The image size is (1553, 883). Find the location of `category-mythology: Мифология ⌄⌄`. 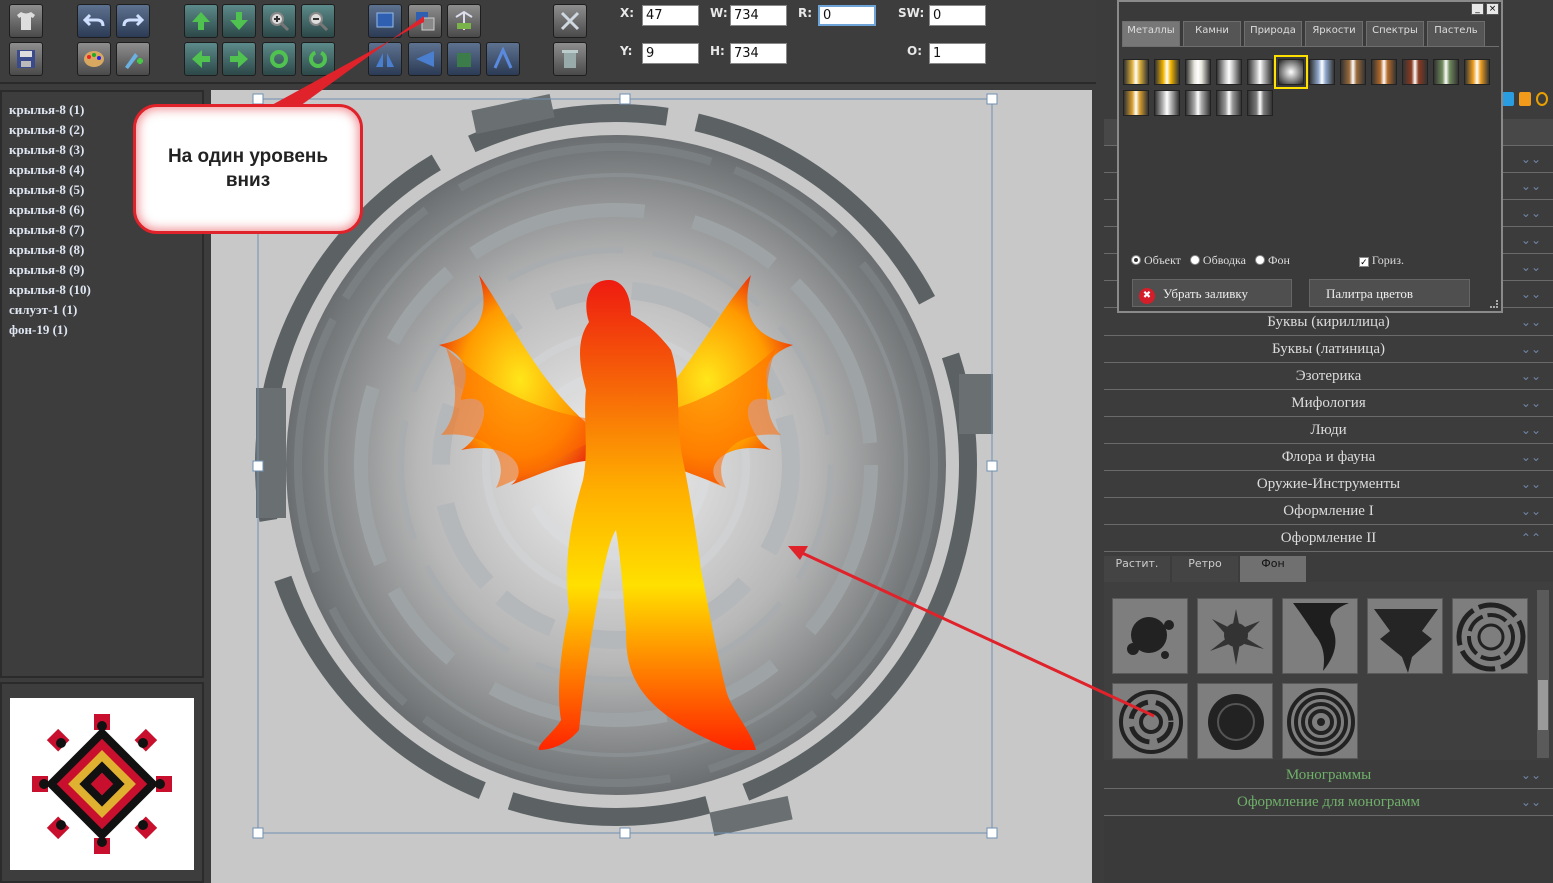

category-mythology: Мифология ⌄⌄ is located at coordinates (1328, 403).